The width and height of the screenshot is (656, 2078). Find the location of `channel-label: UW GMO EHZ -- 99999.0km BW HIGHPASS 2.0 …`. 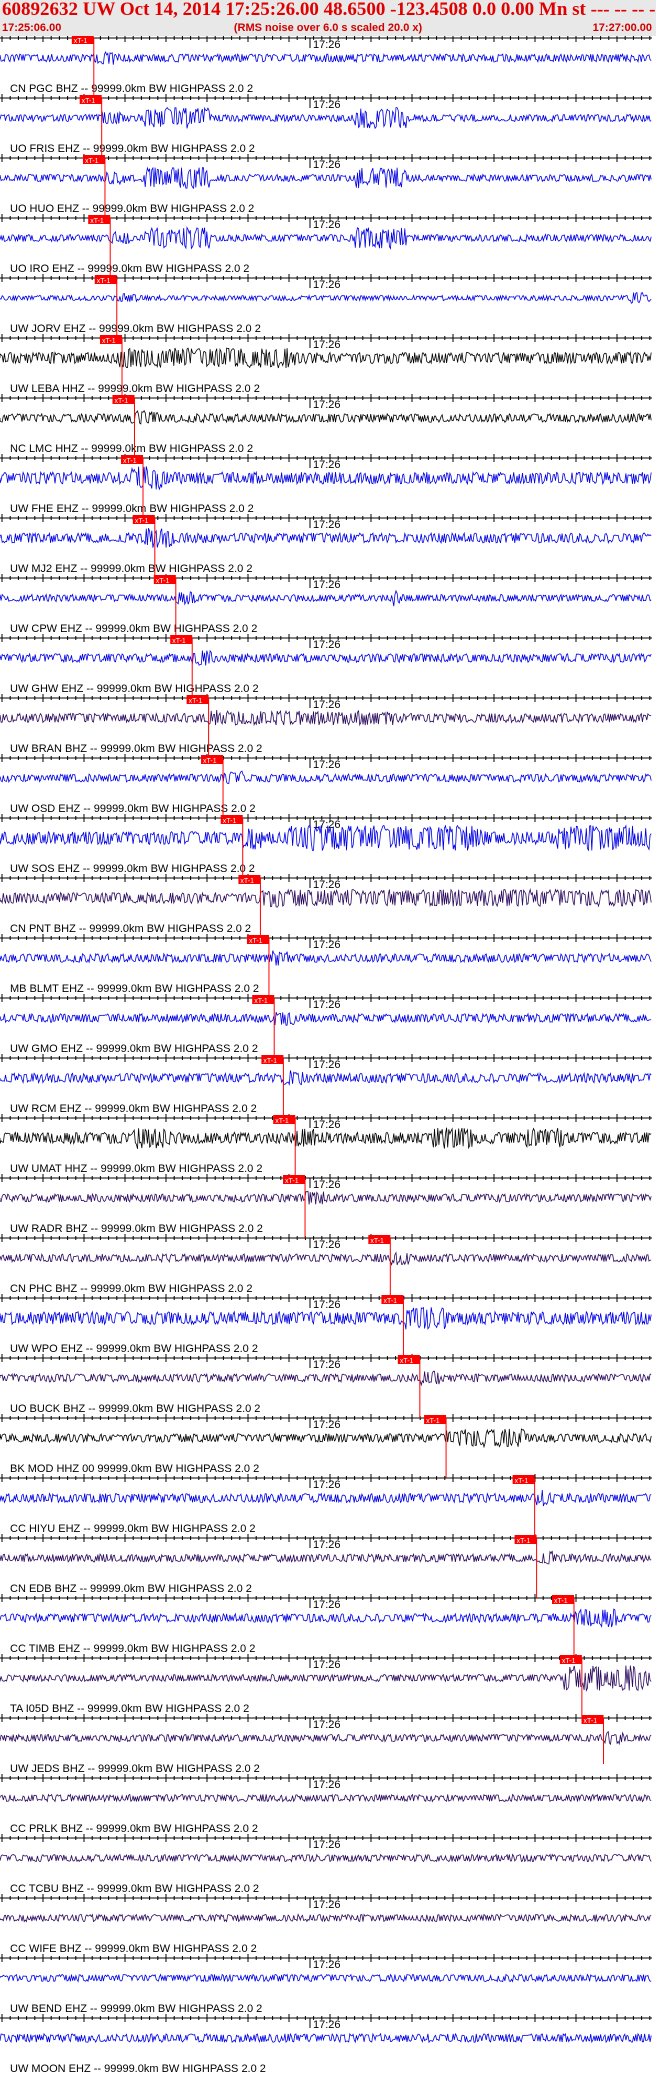

channel-label: UW GMO EHZ -- 99999.0km BW HIGHPASS 2.0 … is located at coordinates (134, 1049).